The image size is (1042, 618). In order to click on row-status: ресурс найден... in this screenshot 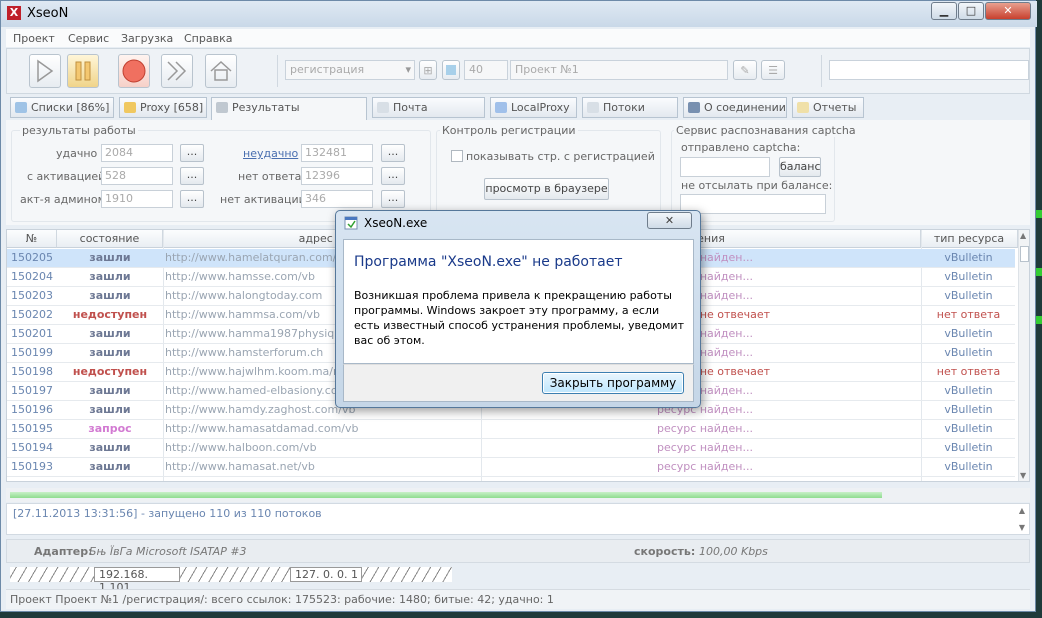, I will do `click(705, 447)`.